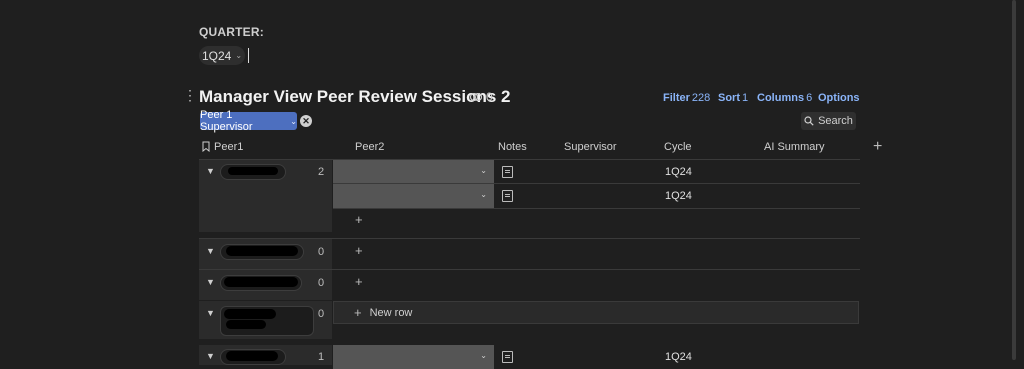 The height and width of the screenshot is (369, 1024). Describe the element at coordinates (839, 98) in the screenshot. I see `options-button: Options` at that location.